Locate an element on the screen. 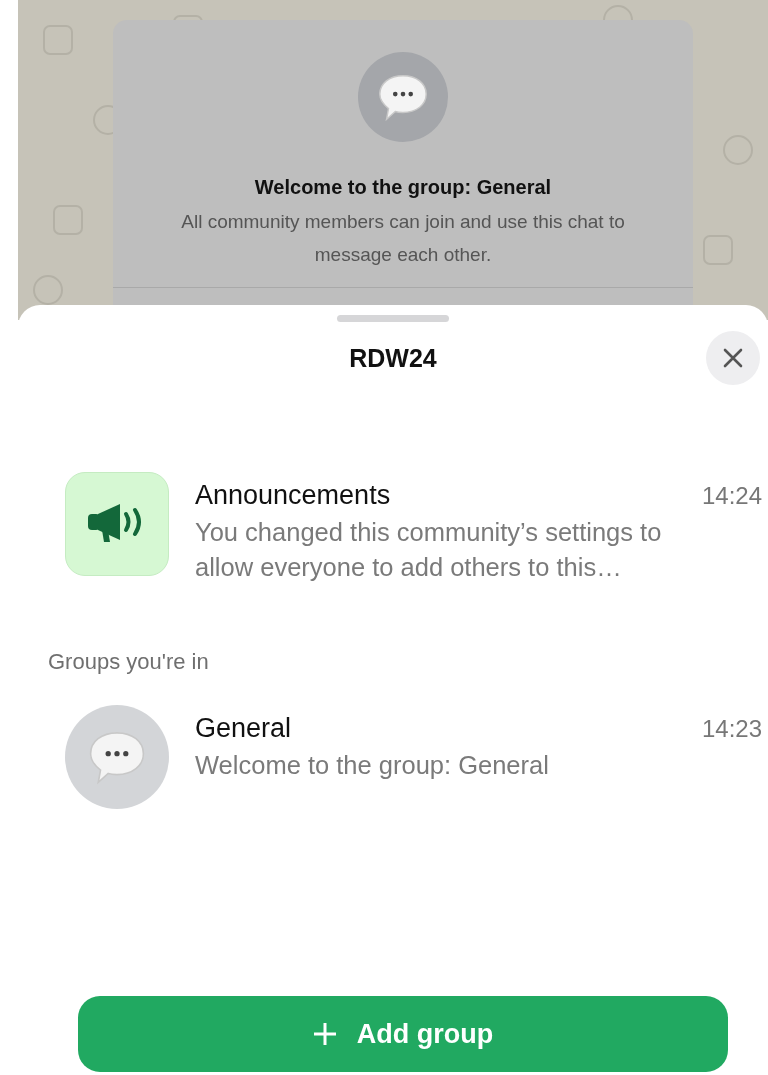  drag-handle is located at coordinates (393, 318).